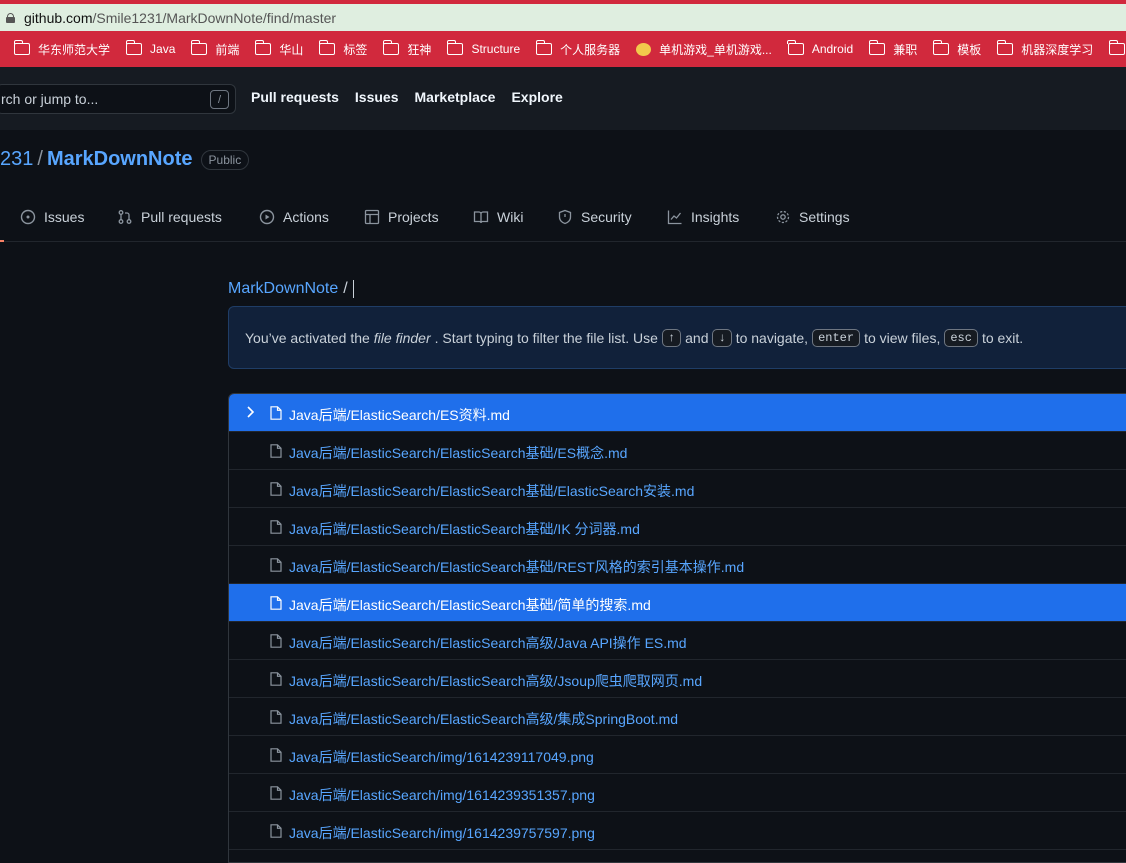  Describe the element at coordinates (118, 99) in the screenshot. I see `search-input: rch or jump to... /` at that location.